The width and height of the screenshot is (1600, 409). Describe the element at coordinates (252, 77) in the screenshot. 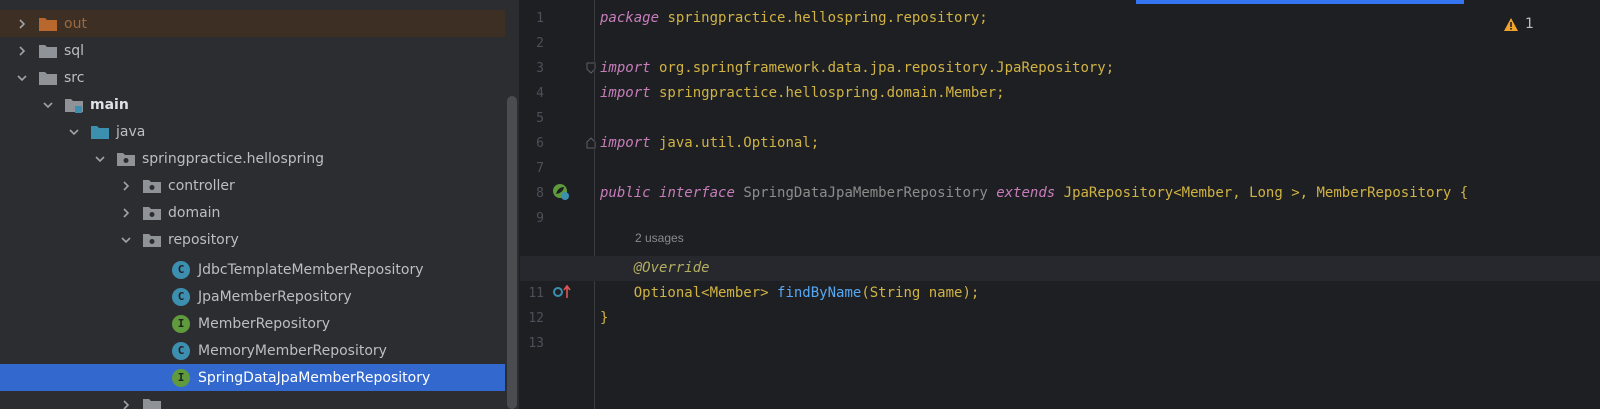

I see `tree-item-src: src` at that location.